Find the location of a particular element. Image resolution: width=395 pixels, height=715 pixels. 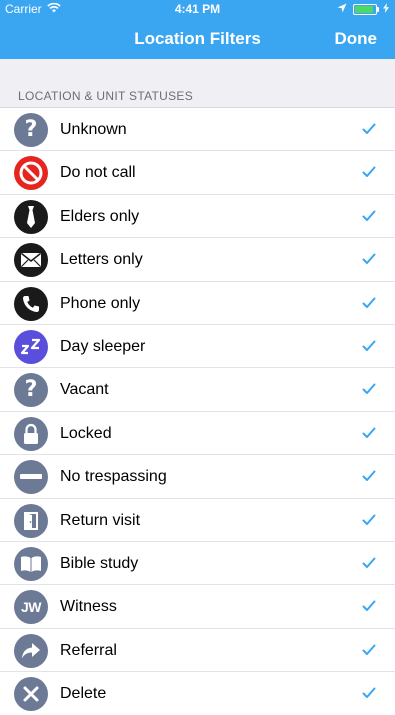

header: Carrier 4:41 PM Location Filters Done is located at coordinates (197, 29).